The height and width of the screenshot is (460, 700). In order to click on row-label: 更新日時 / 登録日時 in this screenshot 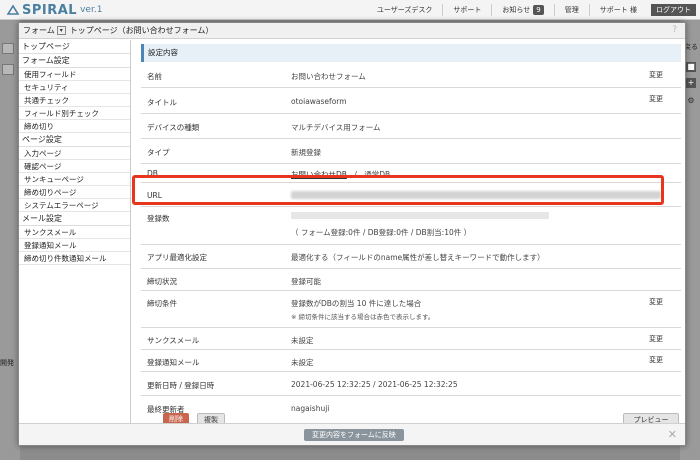, I will do `click(181, 385)`.